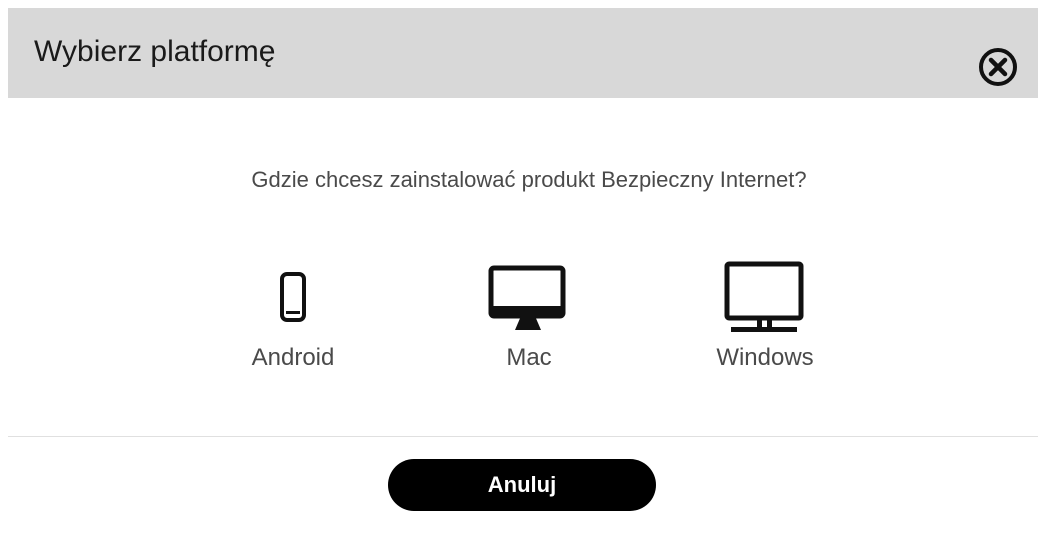 The image size is (1038, 544). I want to click on platform-label-windows: Windows, so click(765, 357).